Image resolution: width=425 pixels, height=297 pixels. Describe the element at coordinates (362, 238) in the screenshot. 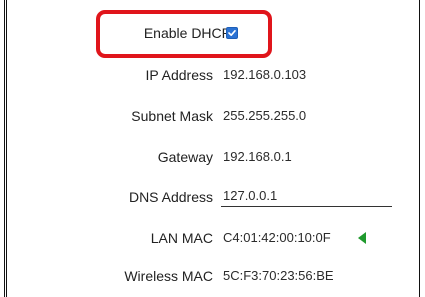

I see `left-triangle-icon` at that location.